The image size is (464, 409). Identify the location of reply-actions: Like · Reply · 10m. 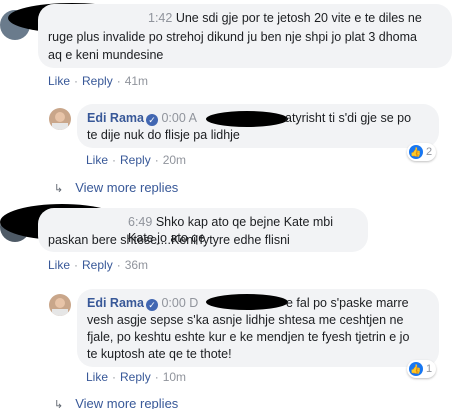
(136, 377).